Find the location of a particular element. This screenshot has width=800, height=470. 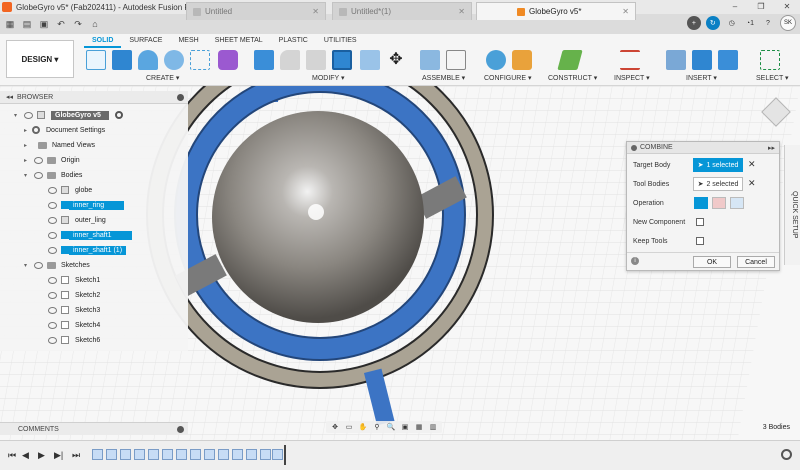

minimize-button: – is located at coordinates (735, 7).